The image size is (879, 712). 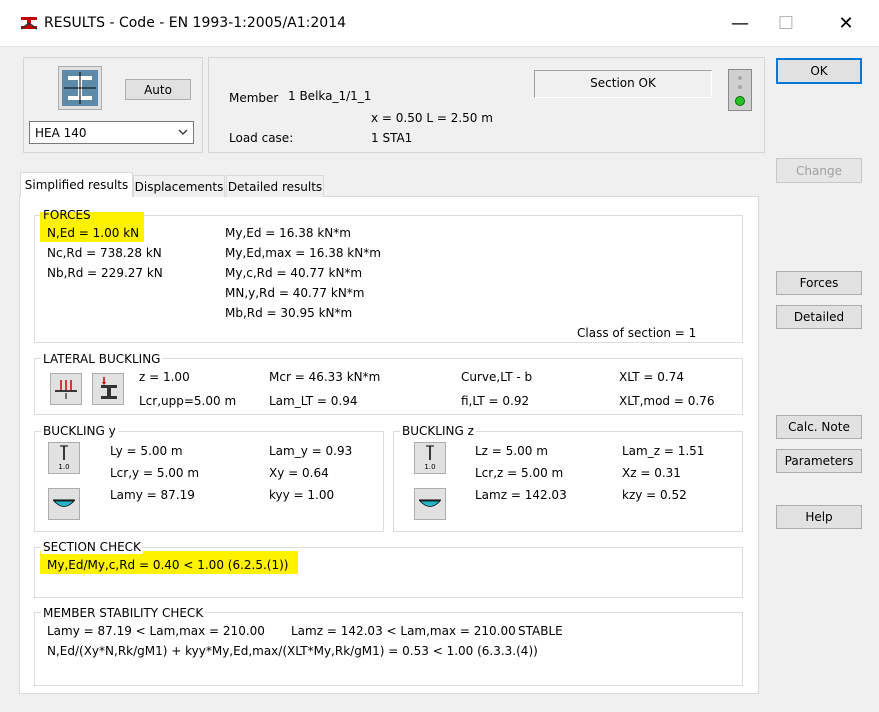 What do you see at coordinates (740, 23) in the screenshot?
I see `minimize-button: —` at bounding box center [740, 23].